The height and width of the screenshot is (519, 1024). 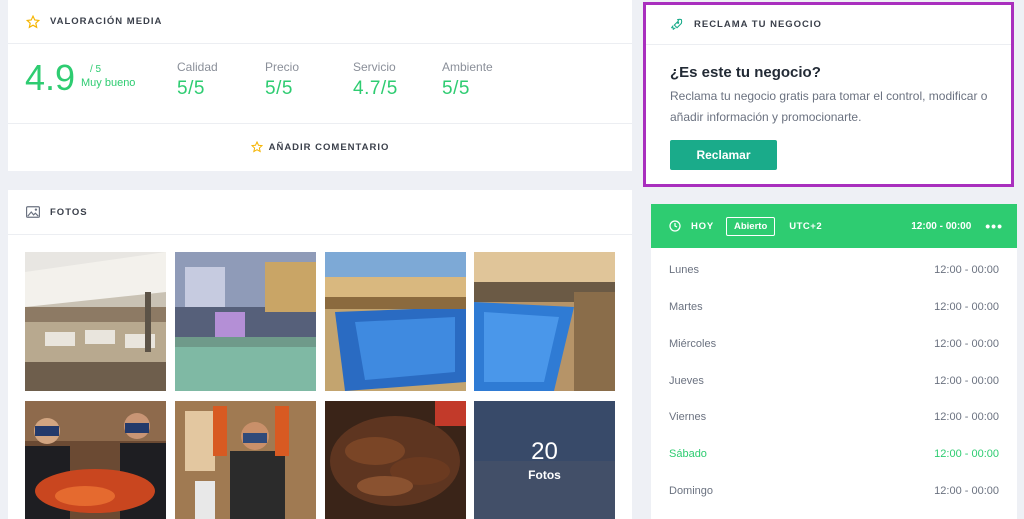 I want to click on day-row-domingo: Domingo 12:00 - 00:00, so click(x=834, y=491).